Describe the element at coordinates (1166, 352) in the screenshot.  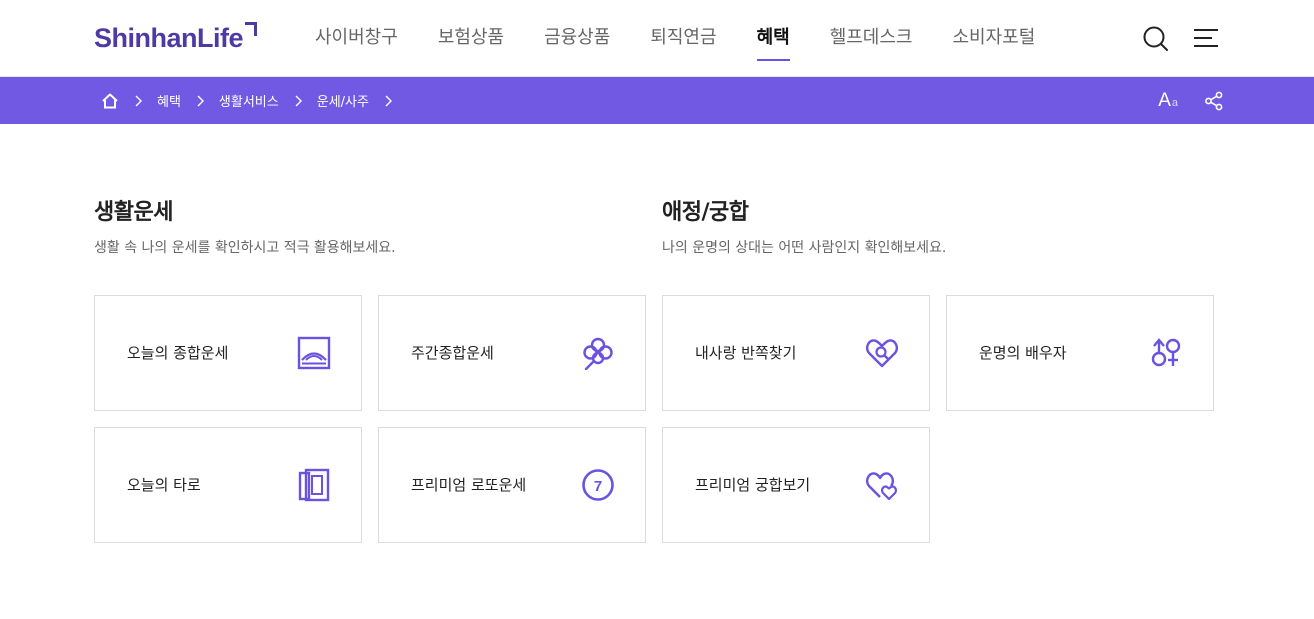
I see `gender-symbols-icon` at that location.